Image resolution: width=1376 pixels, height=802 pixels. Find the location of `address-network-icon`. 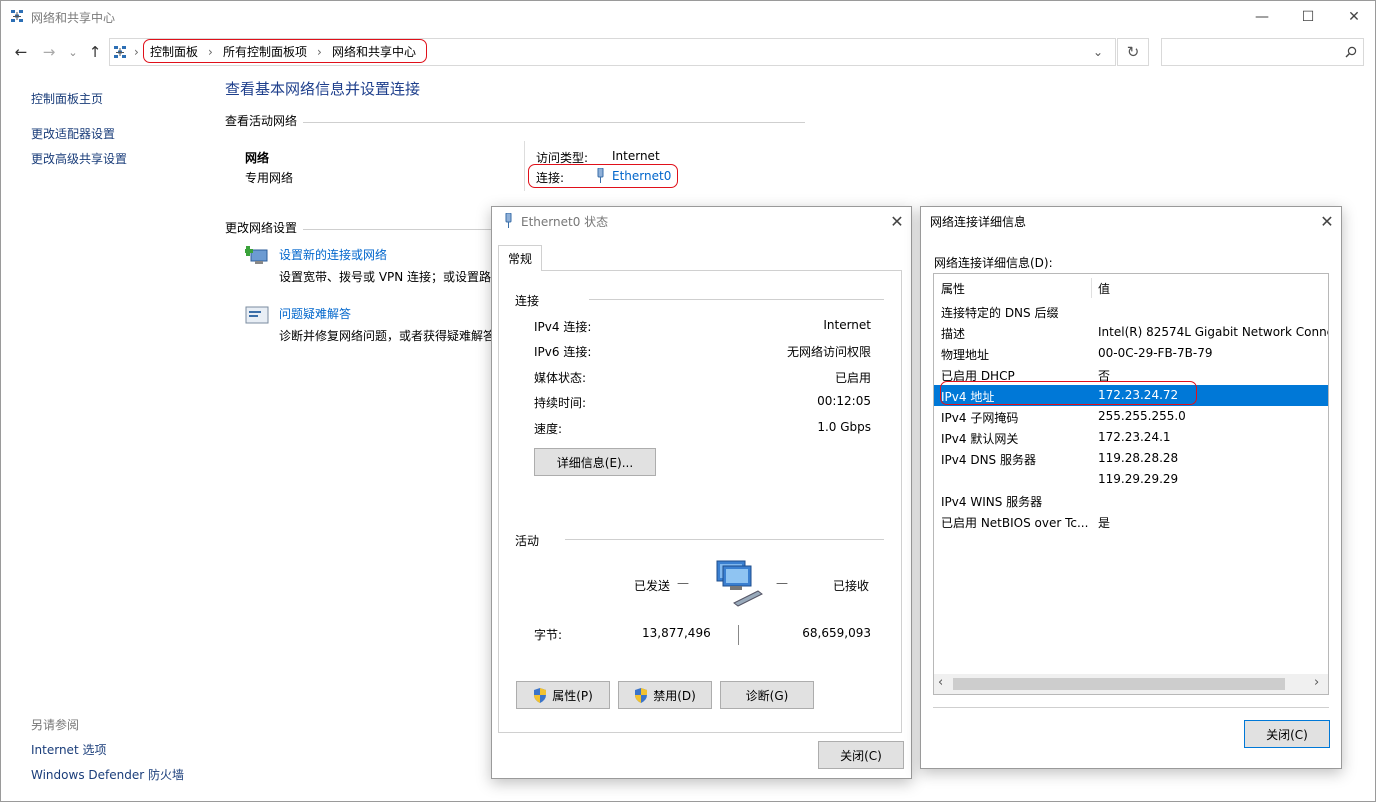

address-network-icon is located at coordinates (120, 52).